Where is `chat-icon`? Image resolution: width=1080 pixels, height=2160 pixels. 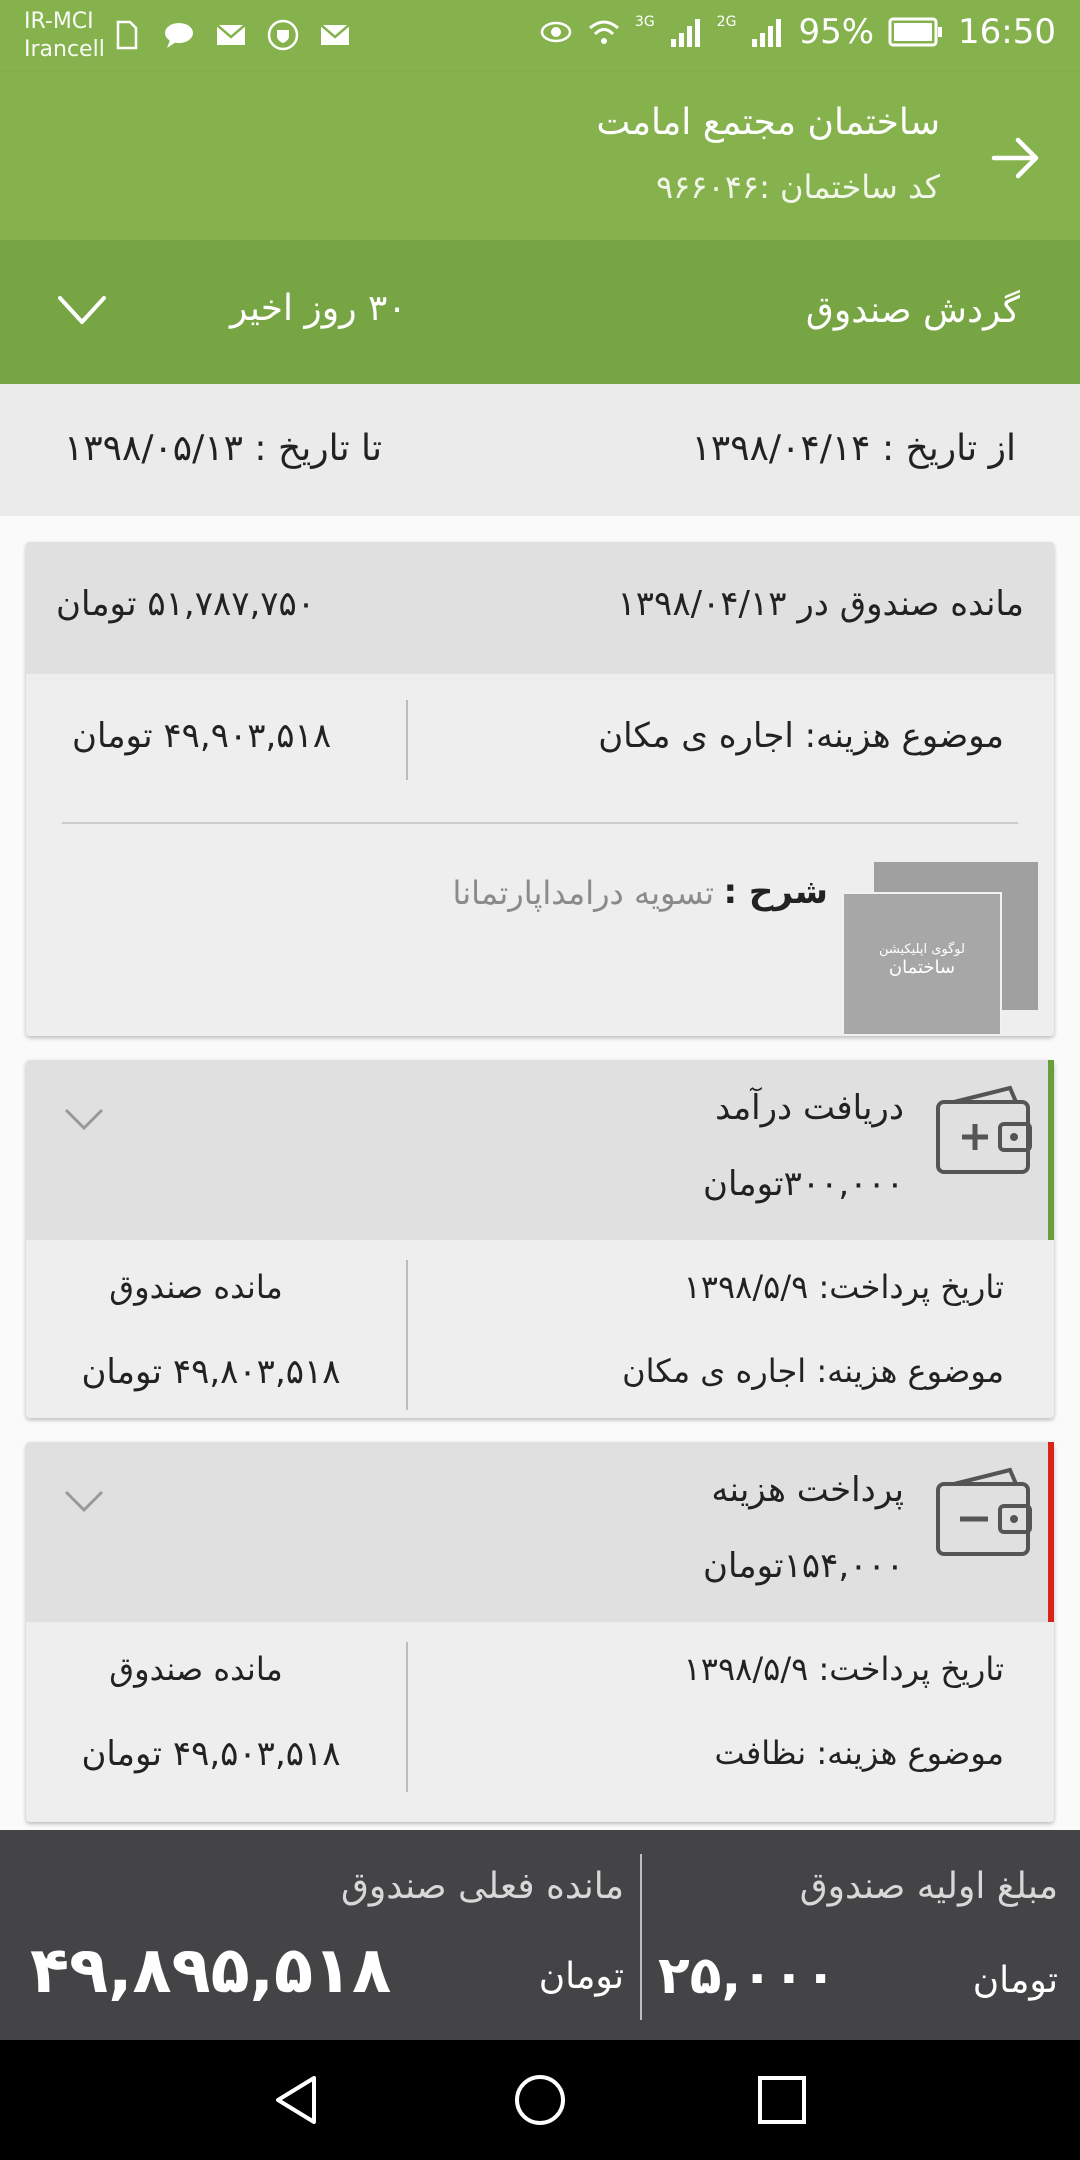 chat-icon is located at coordinates (179, 35).